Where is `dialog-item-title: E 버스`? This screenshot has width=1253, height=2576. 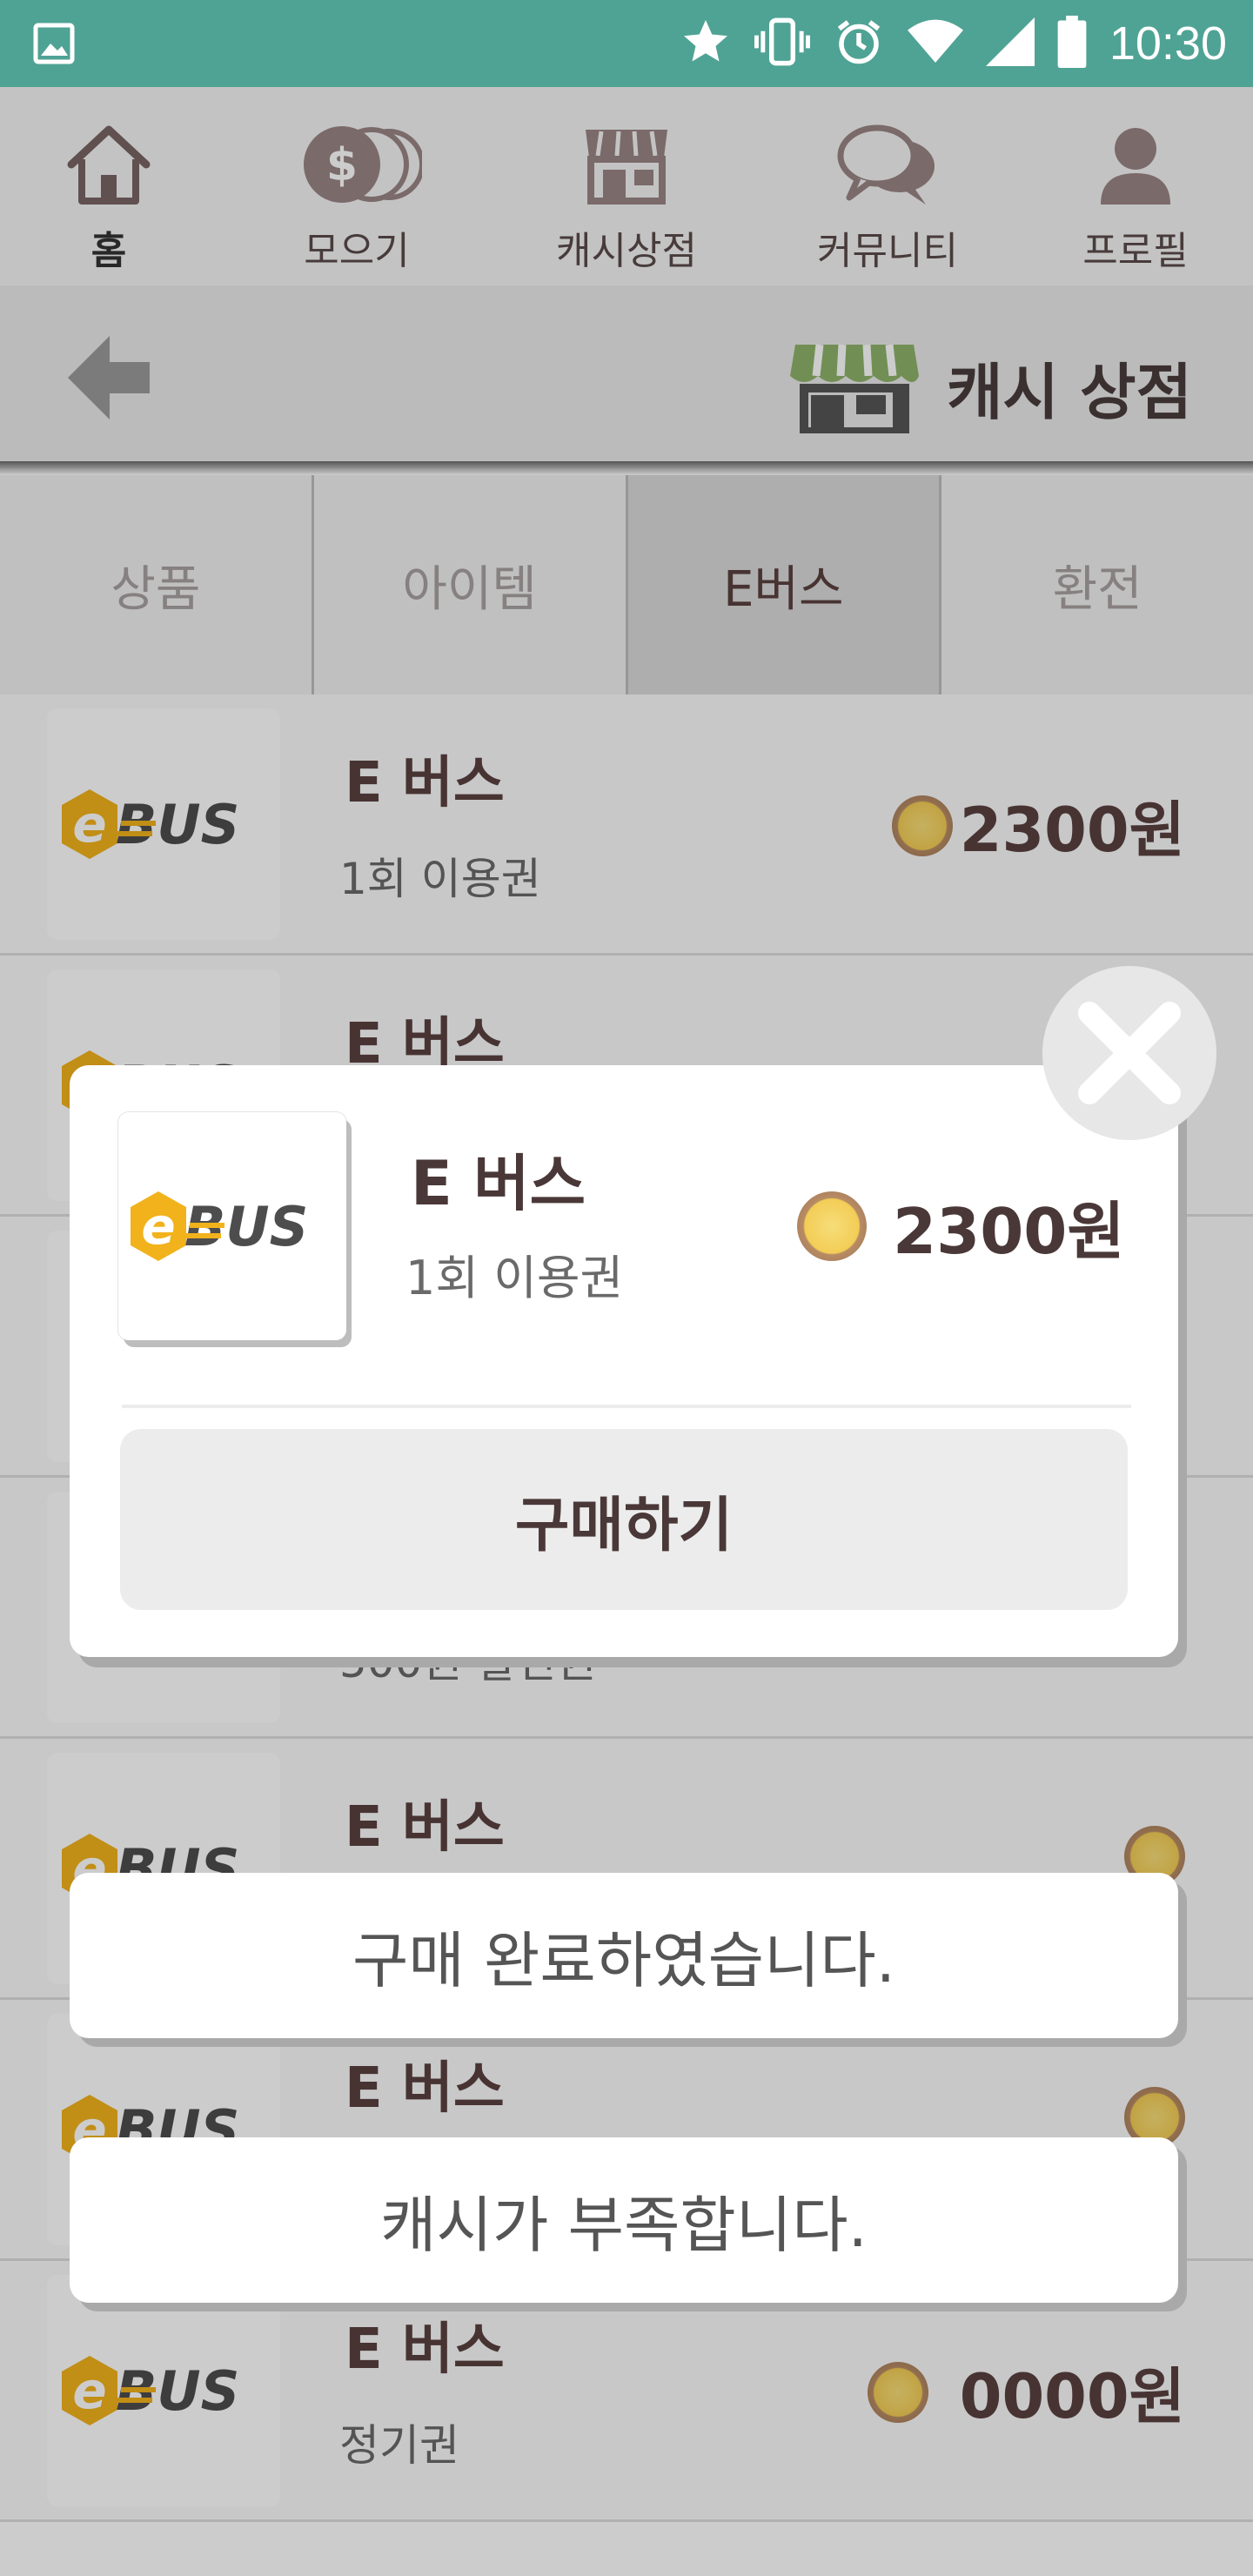 dialog-item-title: E 버스 is located at coordinates (498, 1184).